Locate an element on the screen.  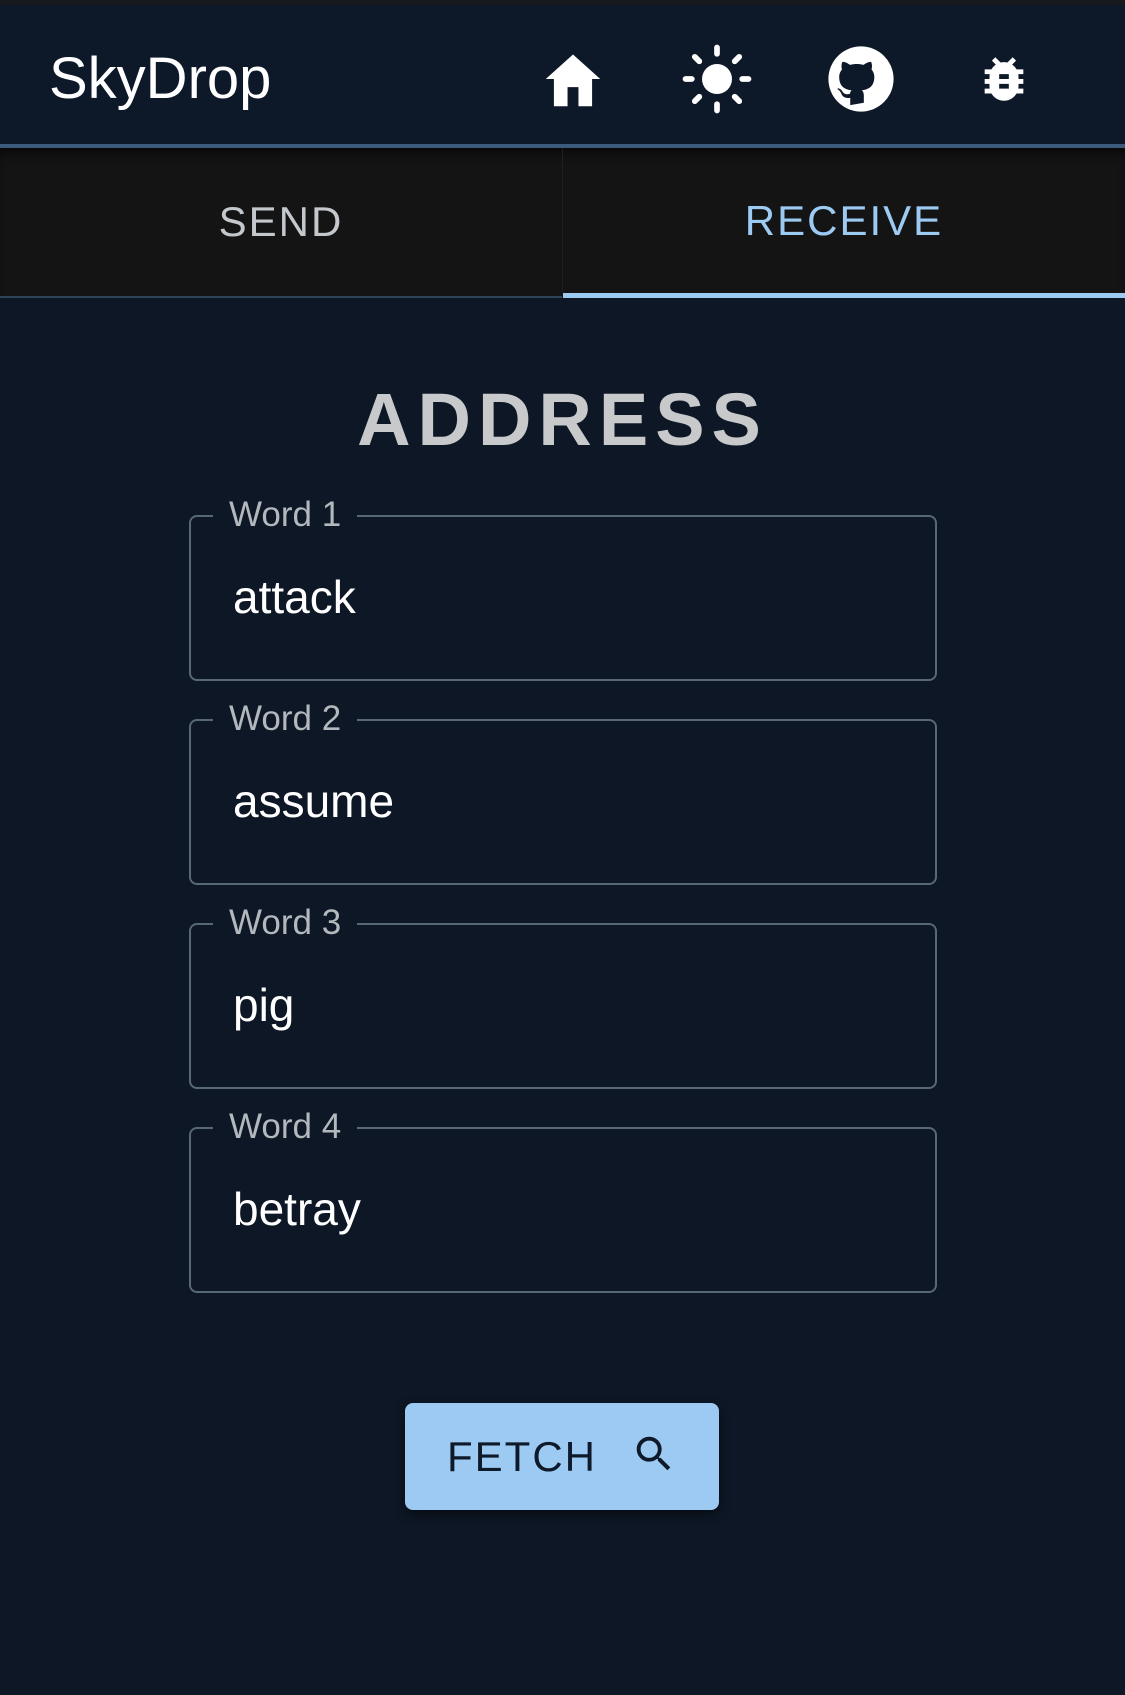
section-title: ADDRESS is located at coordinates (562, 419).